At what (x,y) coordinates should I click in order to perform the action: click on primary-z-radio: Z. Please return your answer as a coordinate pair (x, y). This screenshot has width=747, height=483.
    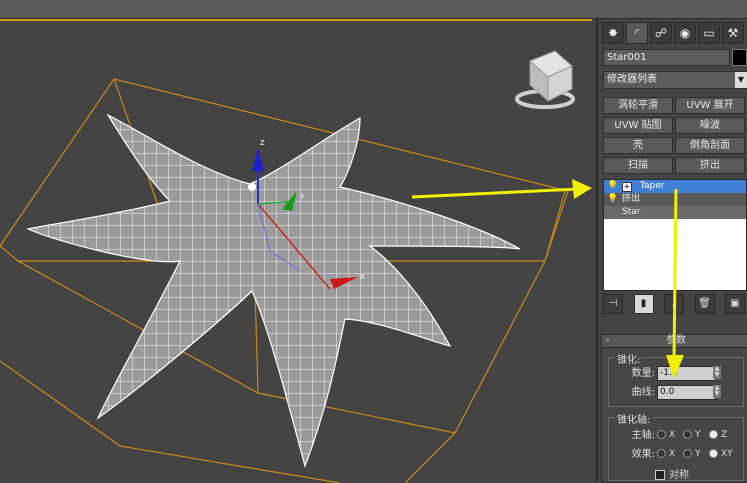
    Looking at the image, I should click on (718, 435).